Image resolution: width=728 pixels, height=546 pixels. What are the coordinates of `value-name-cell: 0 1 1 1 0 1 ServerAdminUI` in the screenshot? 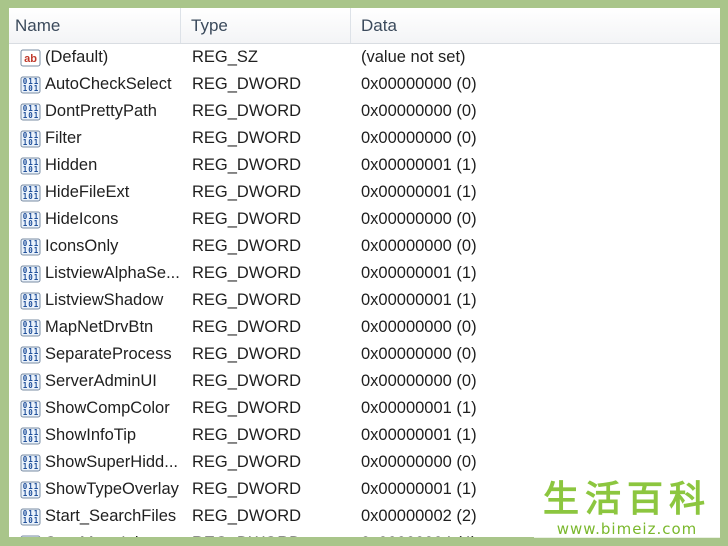 It's located at (95, 381).